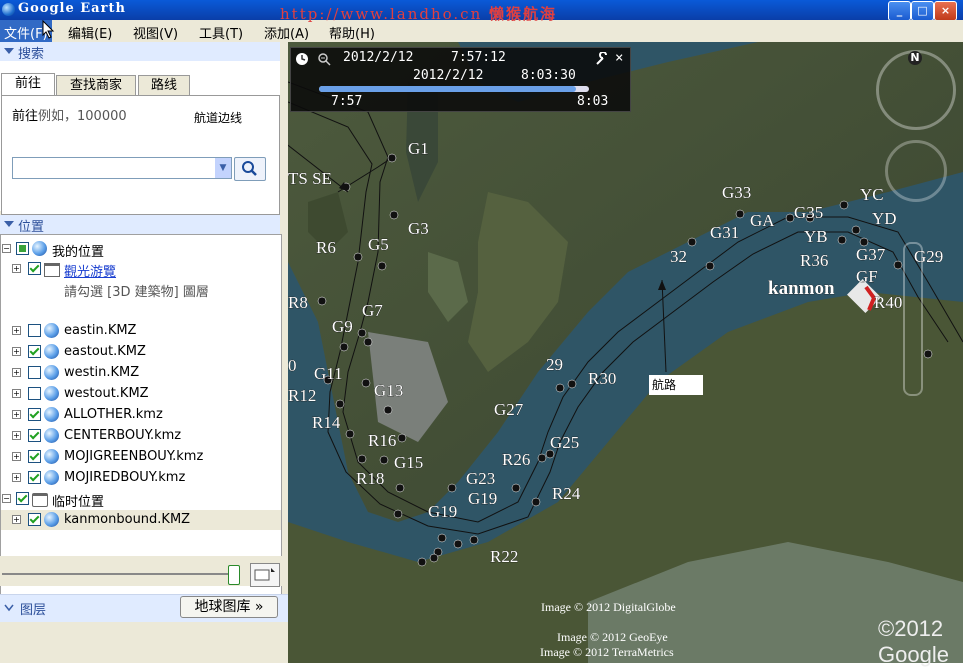  Describe the element at coordinates (922, 11) in the screenshot. I see `maximize-button: □` at that location.